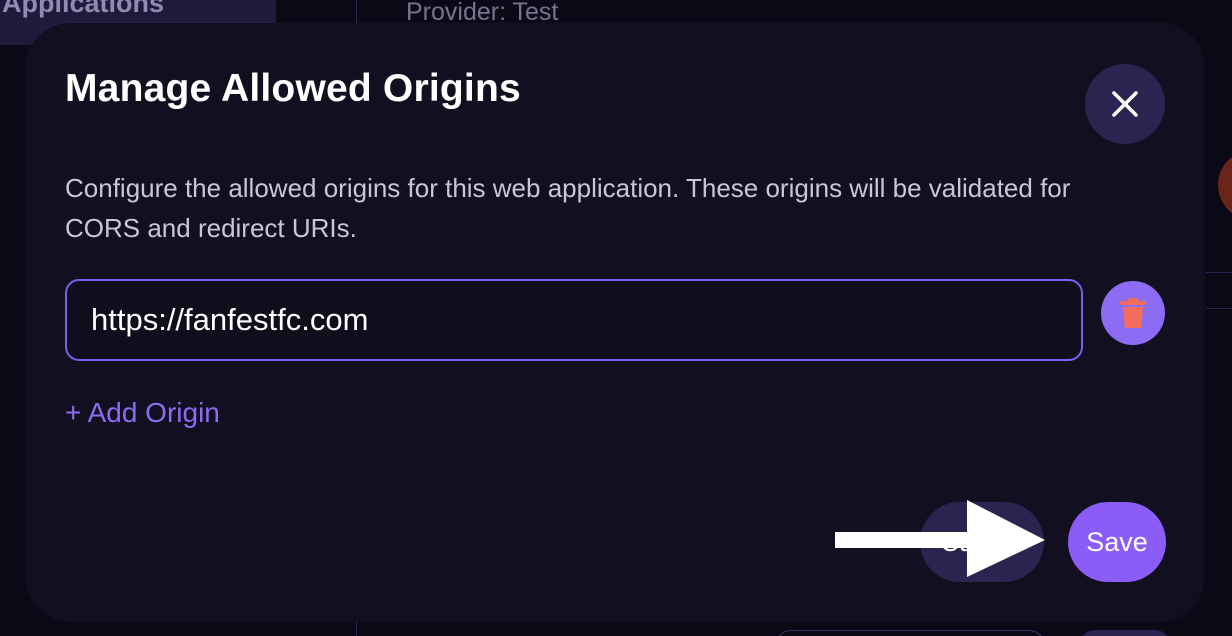  I want to click on sidebar-item-label: Applications, so click(83, 9).